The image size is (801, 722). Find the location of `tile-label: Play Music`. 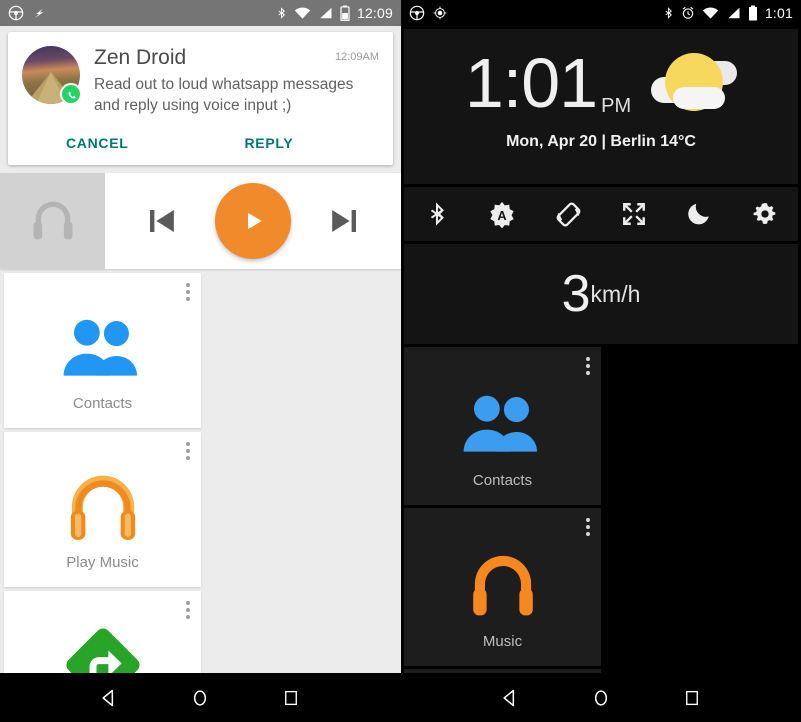

tile-label: Play Music is located at coordinates (102, 562).